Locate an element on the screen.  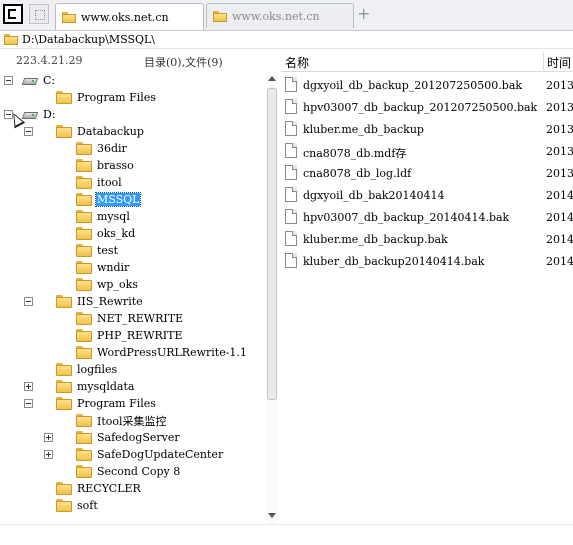
tree-node: SafeDogUpdateCenter is located at coordinates (150, 454).